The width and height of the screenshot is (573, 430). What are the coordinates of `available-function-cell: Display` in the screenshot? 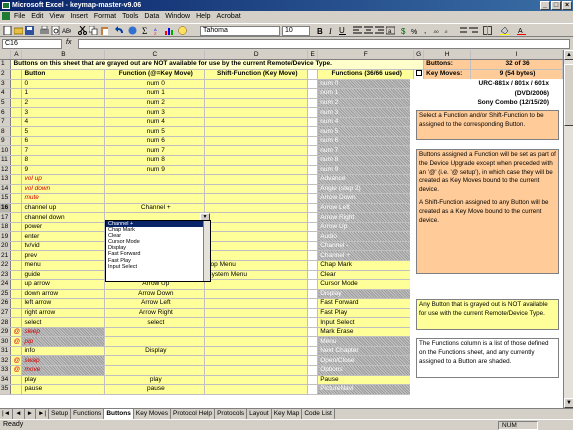 It's located at (366, 294).